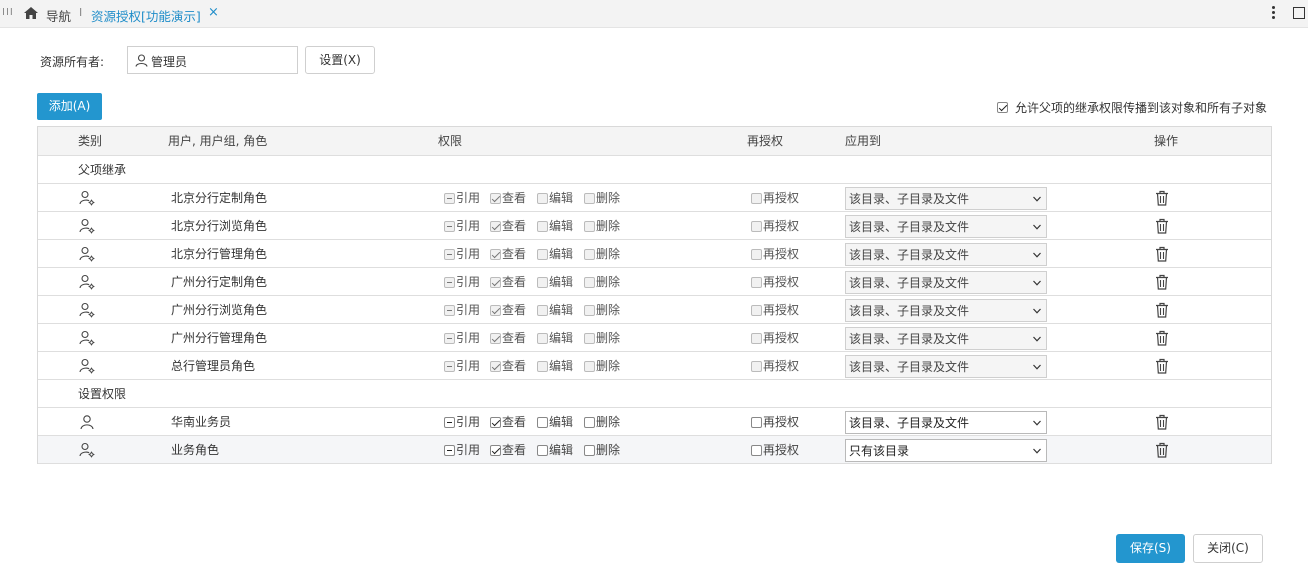 This screenshot has height=578, width=1308. Describe the element at coordinates (1273, 13) in the screenshot. I see `more-vertical-icon` at that location.